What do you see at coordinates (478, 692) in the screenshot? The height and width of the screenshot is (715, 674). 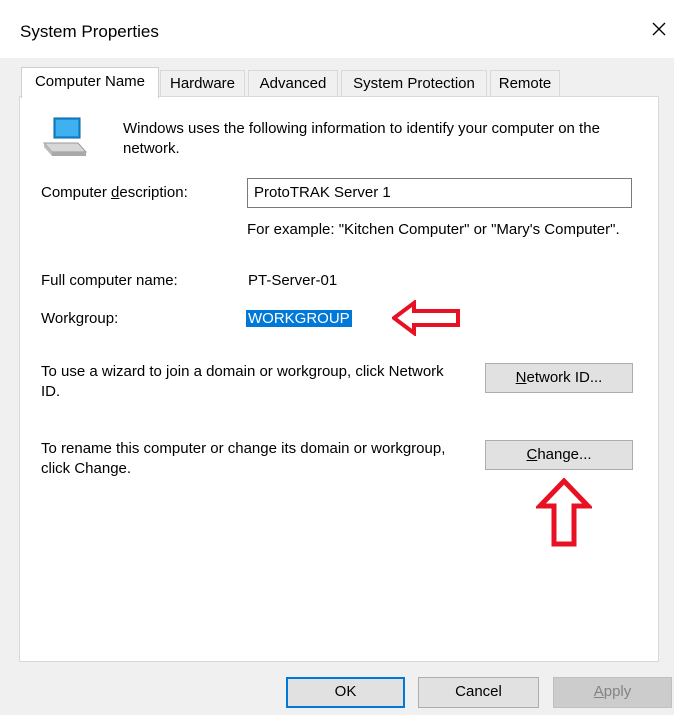 I see `cancel-button: Cancel` at bounding box center [478, 692].